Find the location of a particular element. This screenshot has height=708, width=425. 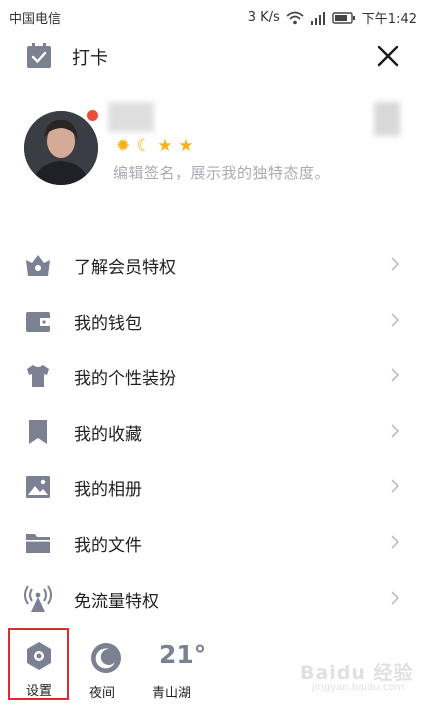

close-icon is located at coordinates (388, 56).